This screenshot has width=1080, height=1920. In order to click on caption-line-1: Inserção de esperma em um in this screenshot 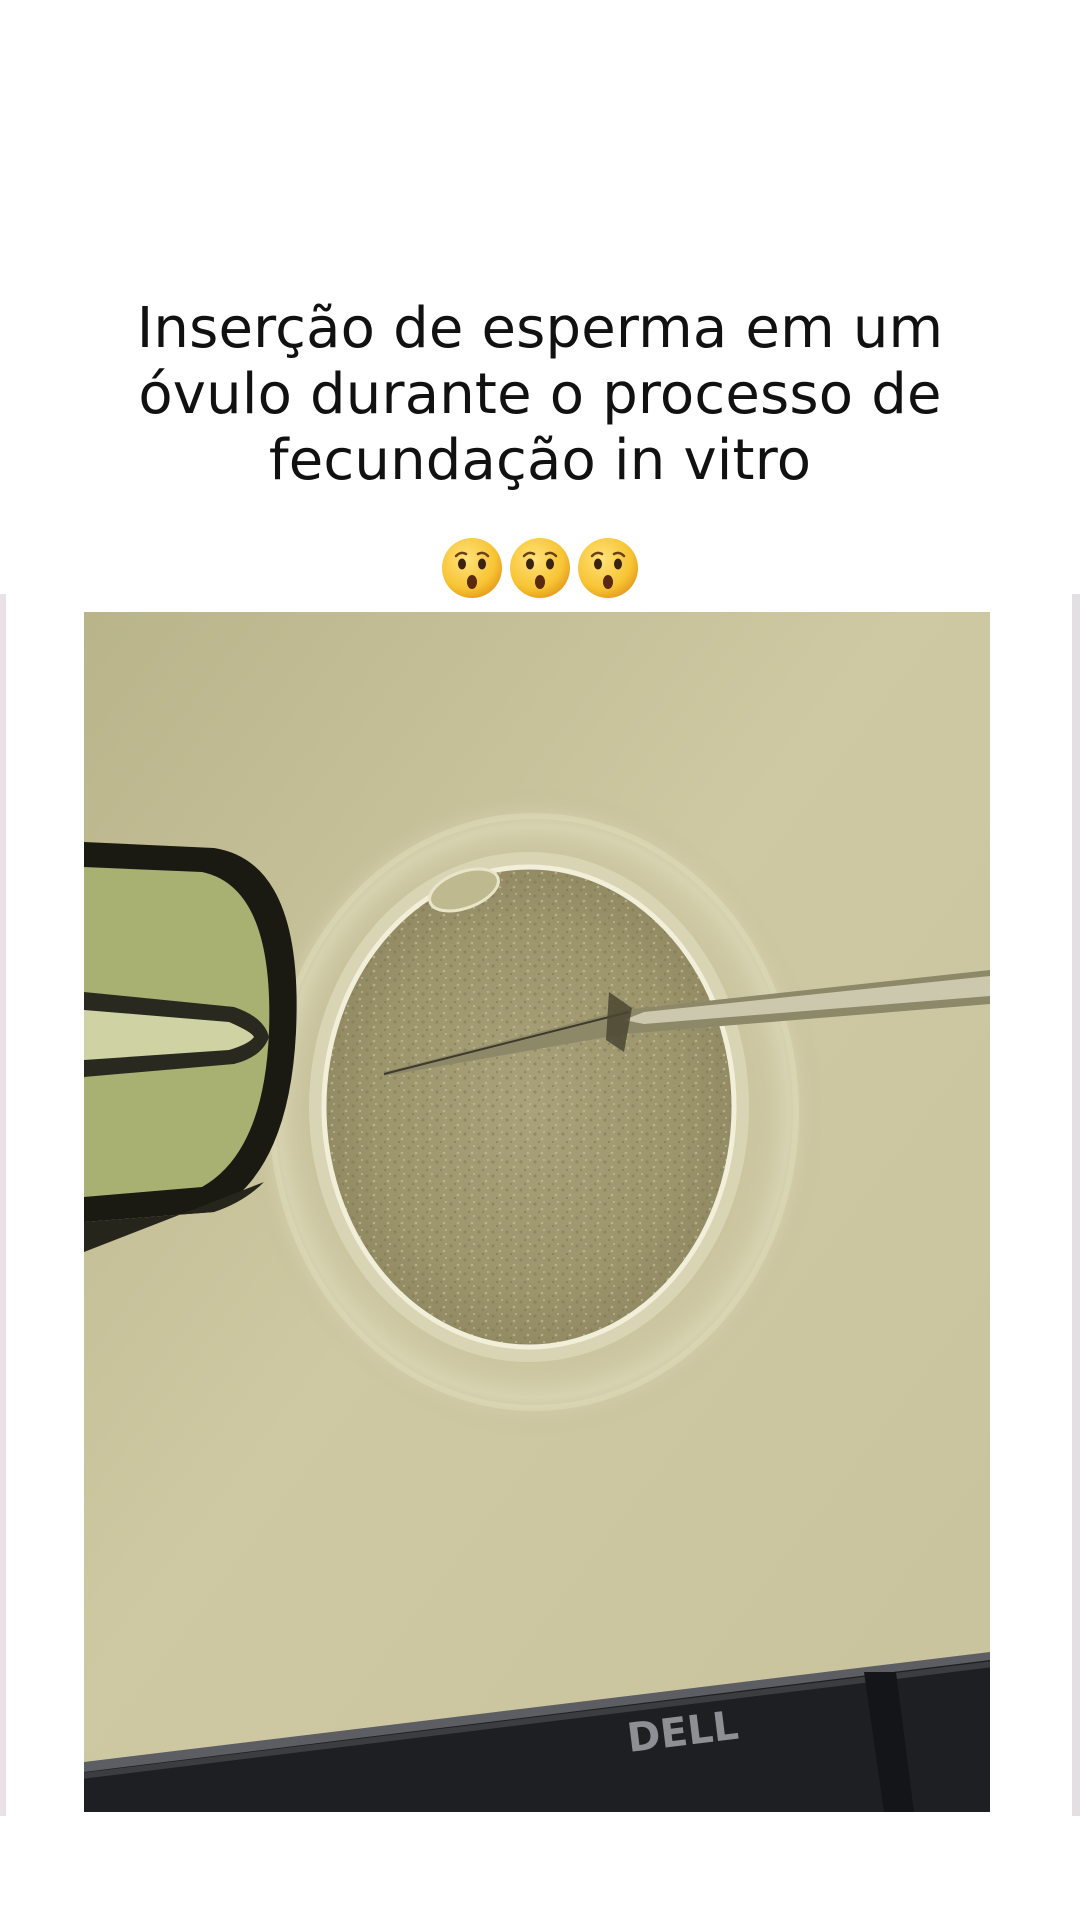, I will do `click(540, 328)`.